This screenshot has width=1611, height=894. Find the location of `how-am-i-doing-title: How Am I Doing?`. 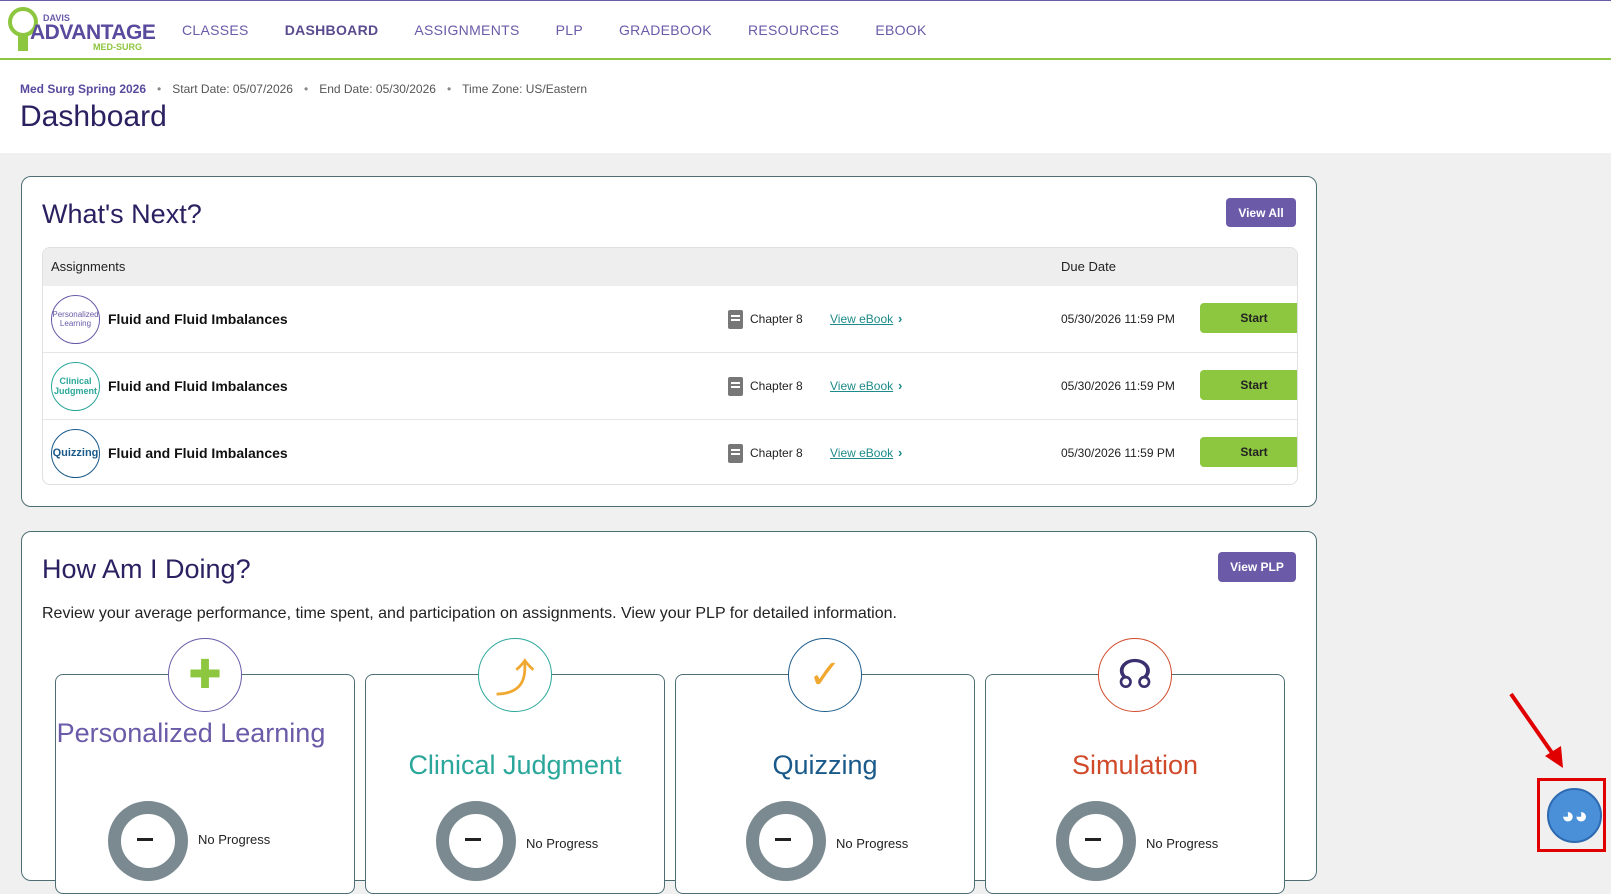

how-am-i-doing-title: How Am I Doing? is located at coordinates (146, 569).